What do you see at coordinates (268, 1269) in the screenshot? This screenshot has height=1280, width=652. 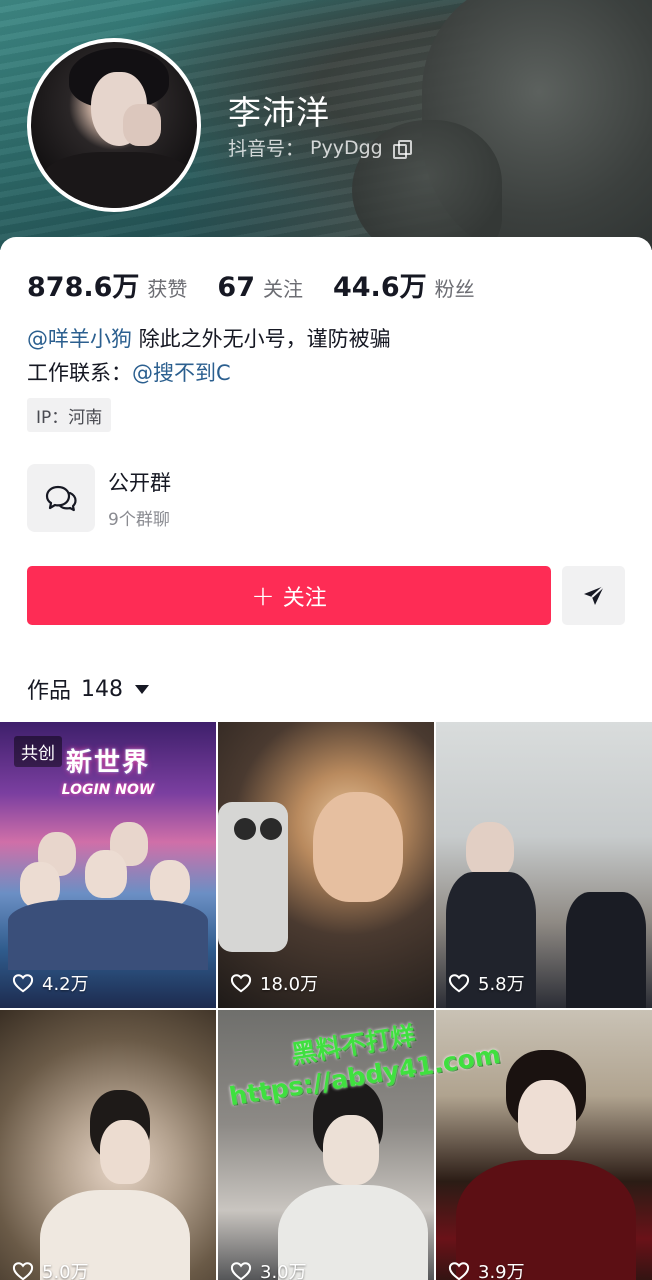 I see `like-count: 3.0万` at bounding box center [268, 1269].